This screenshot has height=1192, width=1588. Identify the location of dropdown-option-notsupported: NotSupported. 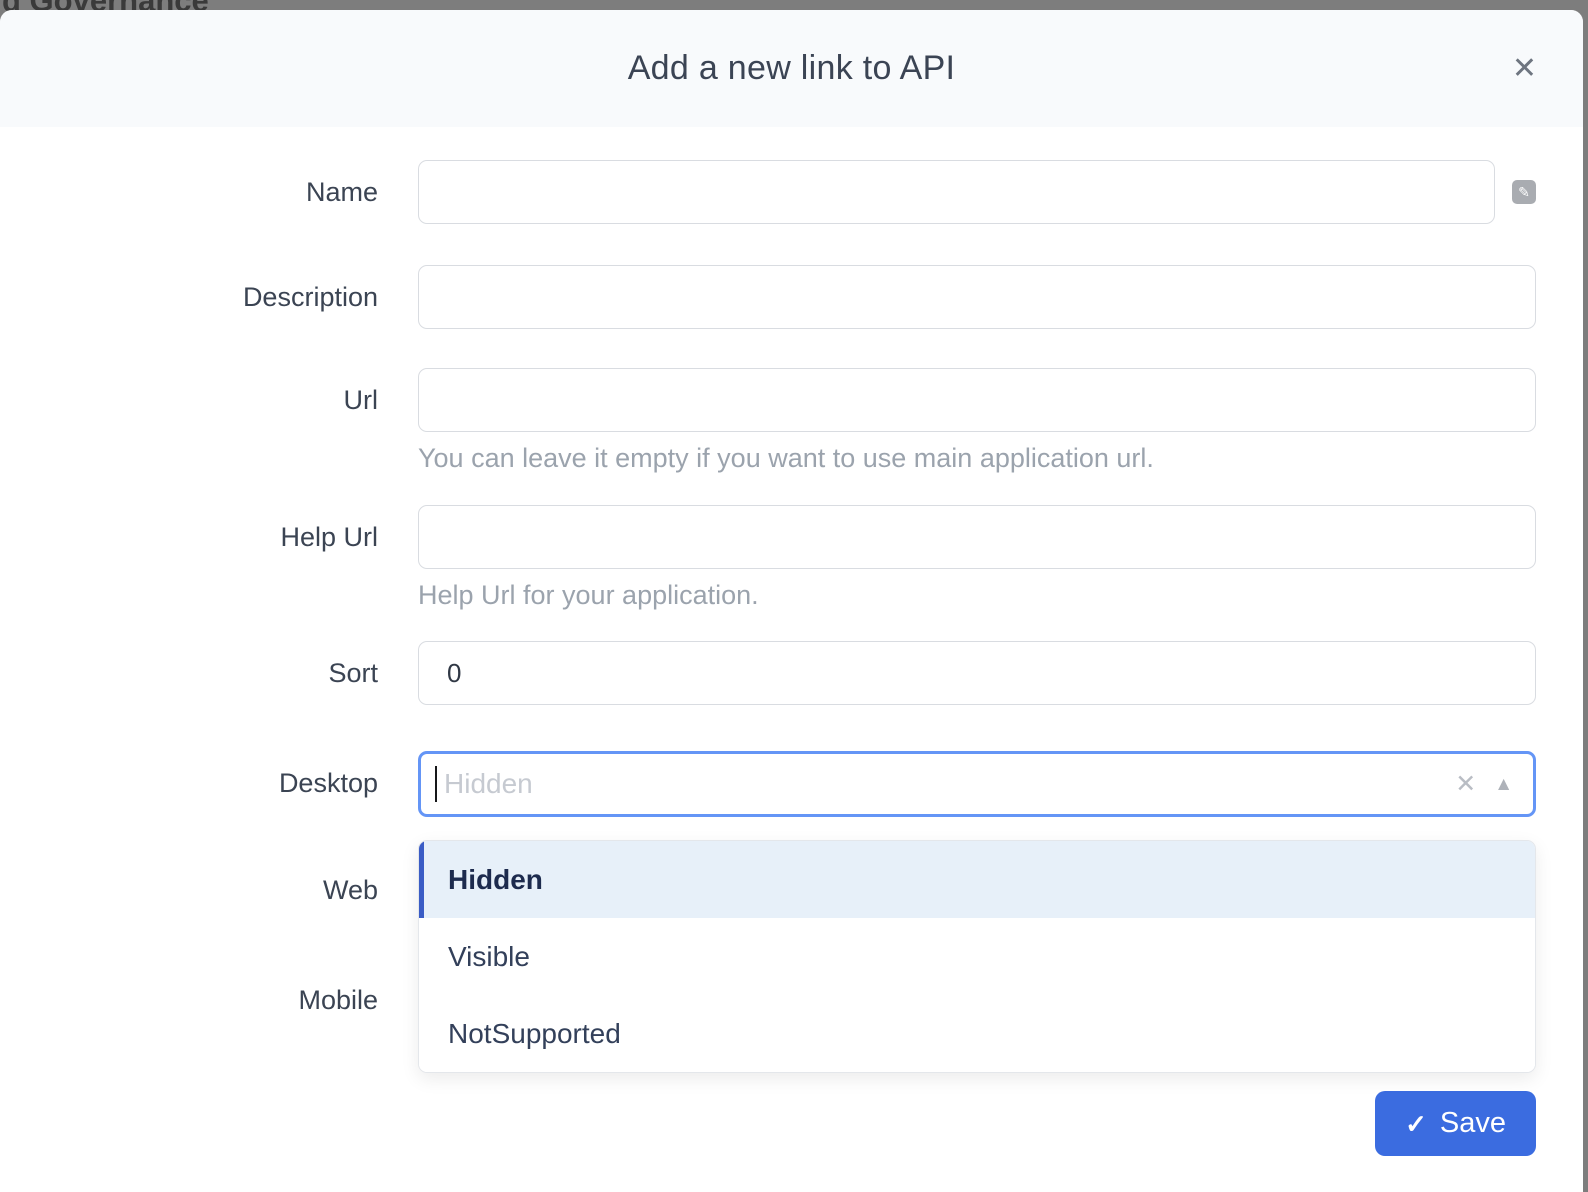
(977, 1033).